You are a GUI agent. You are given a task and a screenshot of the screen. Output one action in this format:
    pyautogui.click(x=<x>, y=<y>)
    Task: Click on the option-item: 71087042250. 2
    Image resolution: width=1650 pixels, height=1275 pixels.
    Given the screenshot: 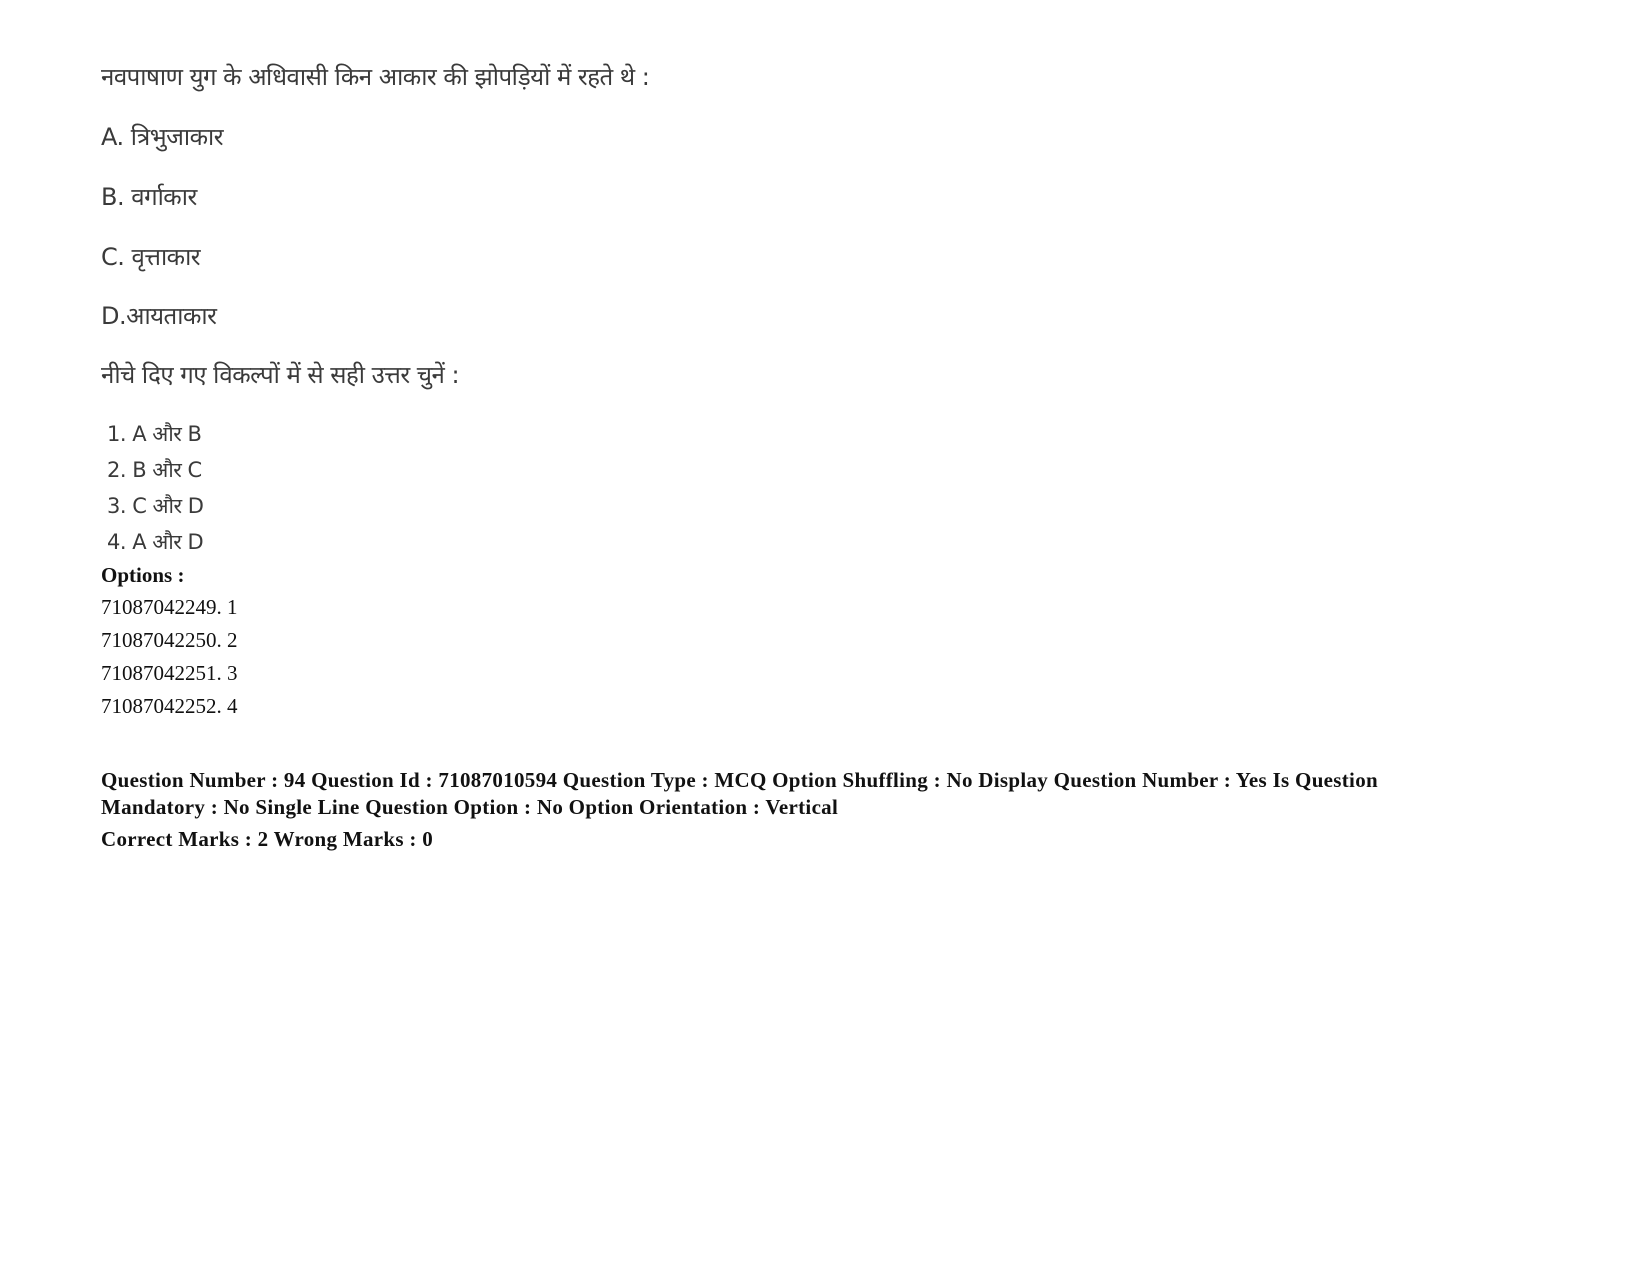 What is the action you would take?
    pyautogui.click(x=169, y=640)
    